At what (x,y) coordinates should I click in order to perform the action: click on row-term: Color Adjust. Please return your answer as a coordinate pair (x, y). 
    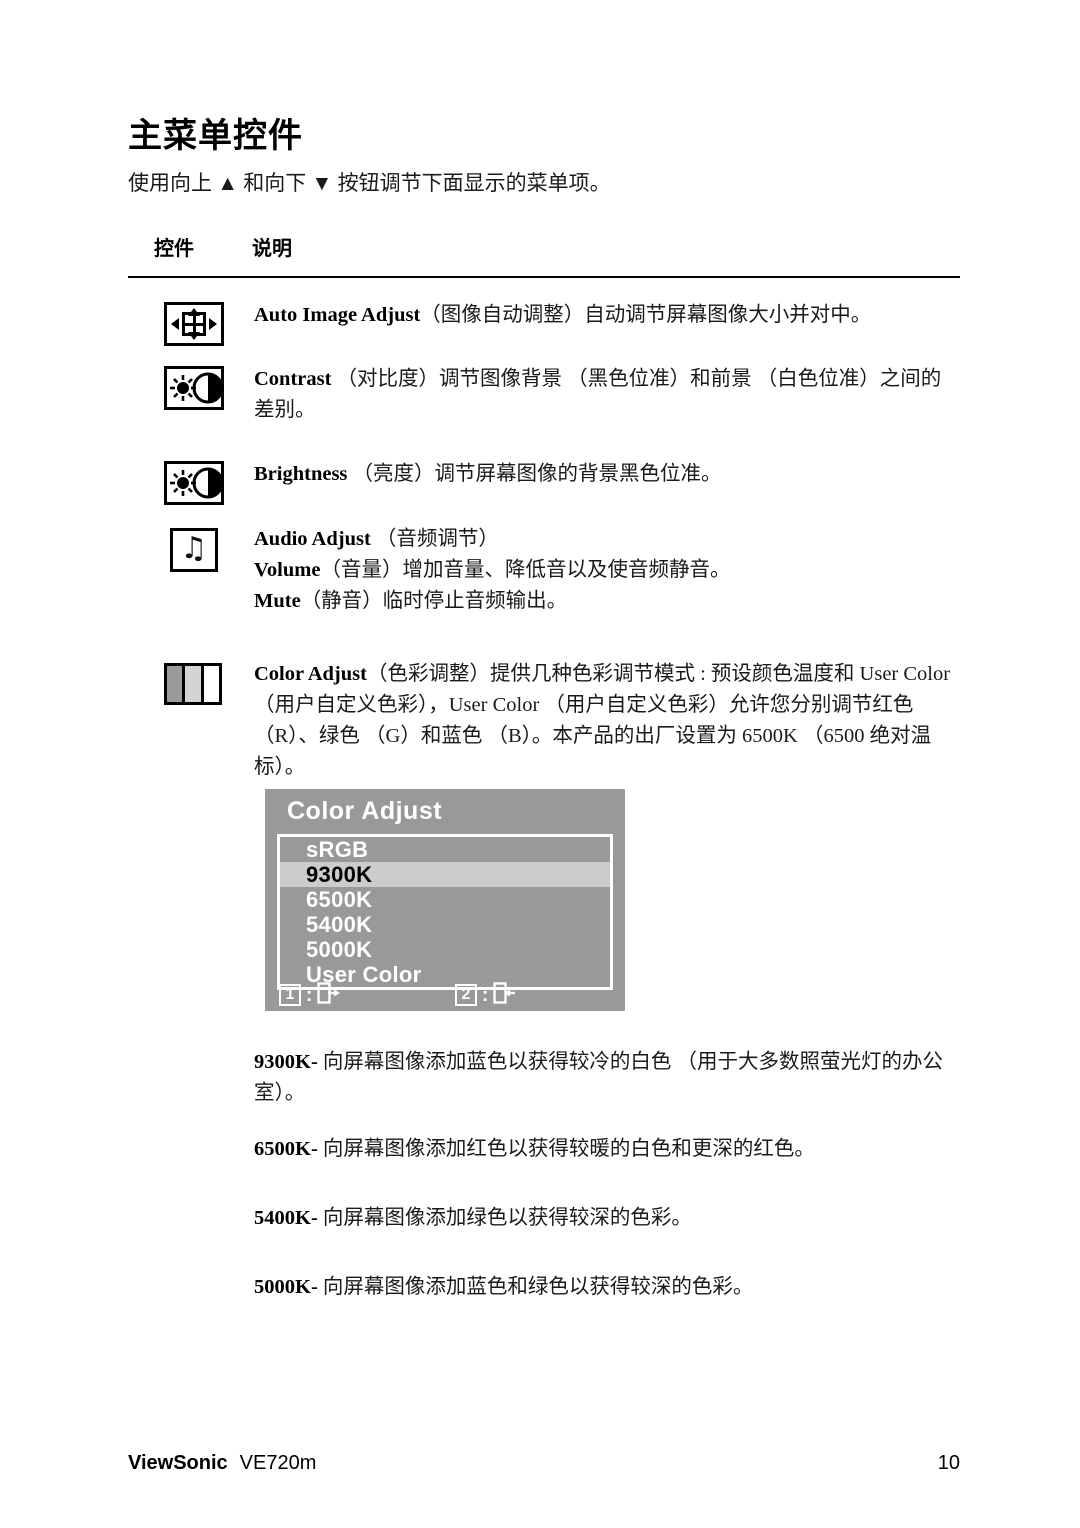
    Looking at the image, I should click on (310, 674).